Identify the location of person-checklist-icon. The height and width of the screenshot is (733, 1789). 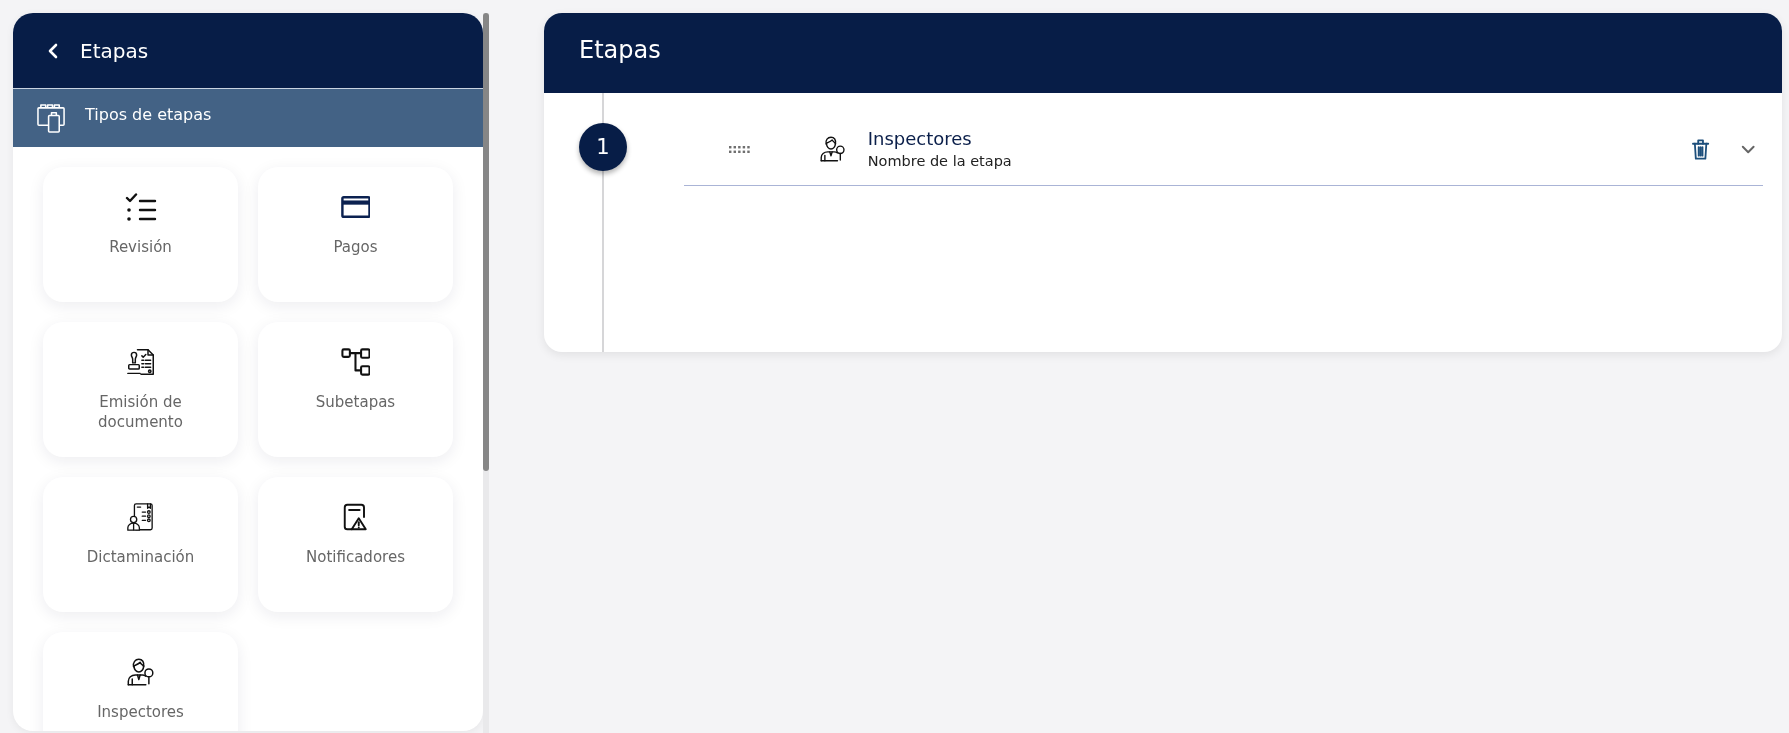
(140, 517).